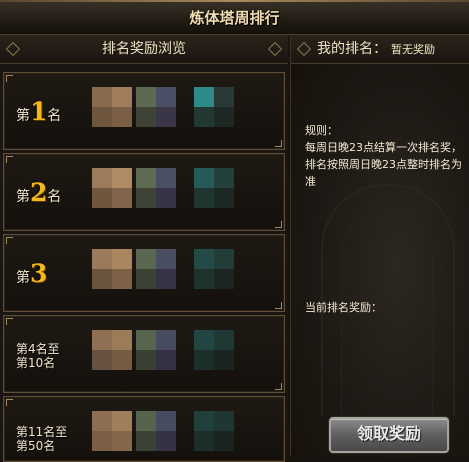  I want to click on rank-label-3: 第3, so click(31, 273).